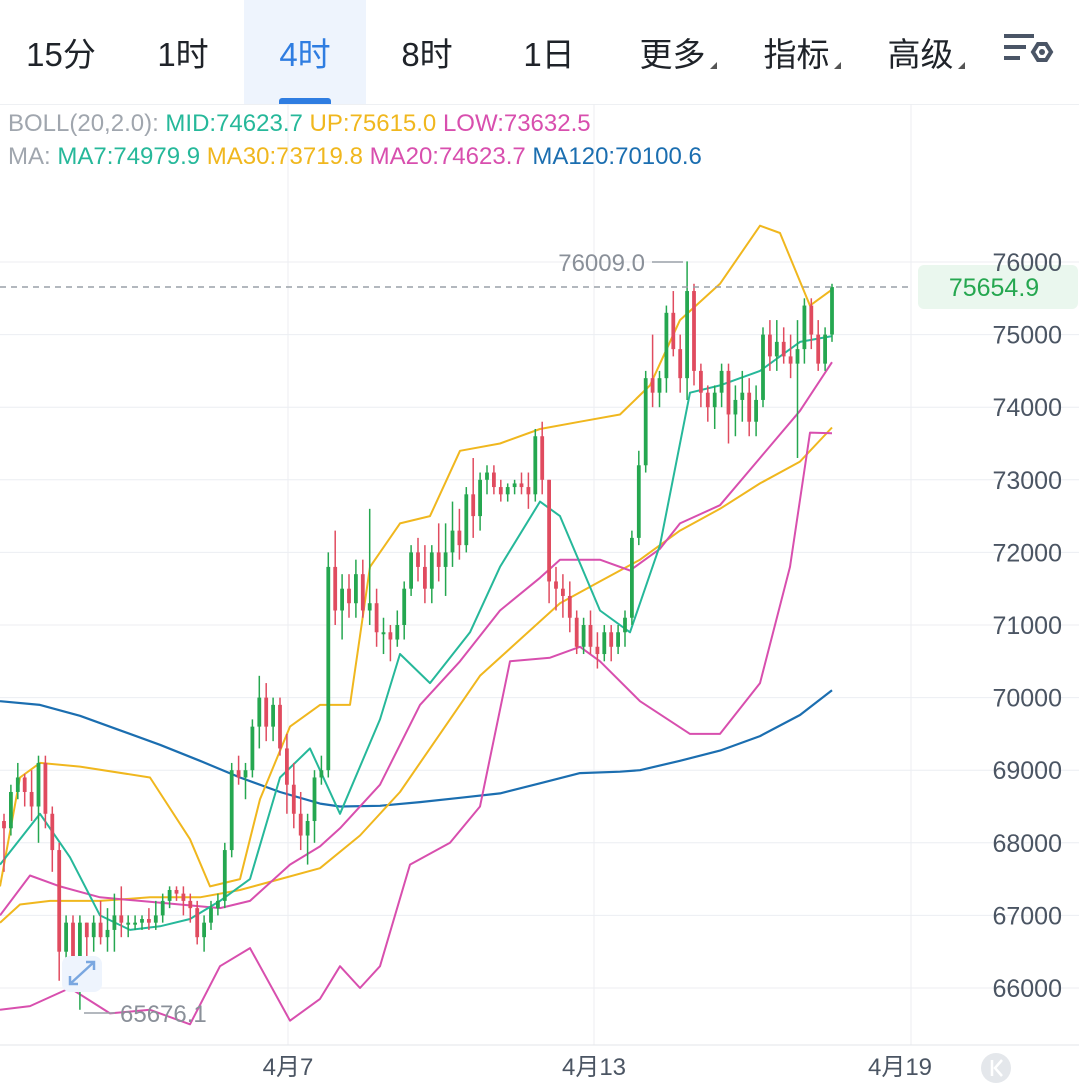 This screenshot has height=1084, width=1079. What do you see at coordinates (549, 52) in the screenshot?
I see `tab-1d: 1日` at bounding box center [549, 52].